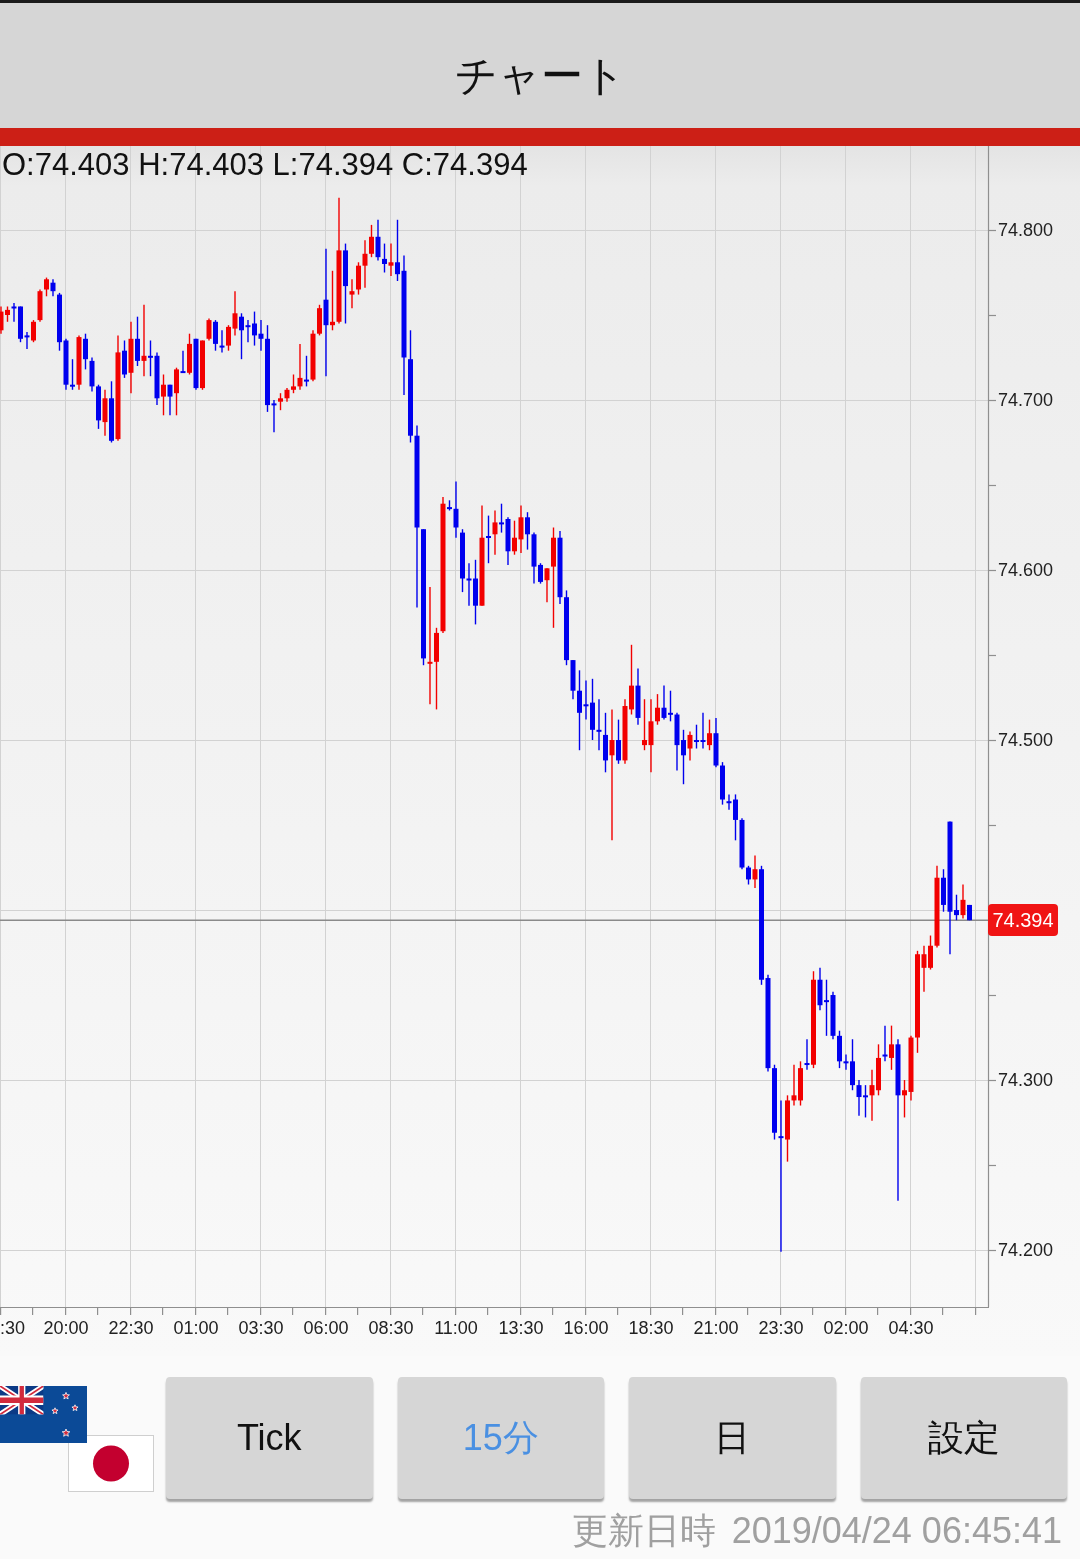 The width and height of the screenshot is (1080, 1559). Describe the element at coordinates (963, 1438) in the screenshot. I see `settings-button: 設定` at that location.